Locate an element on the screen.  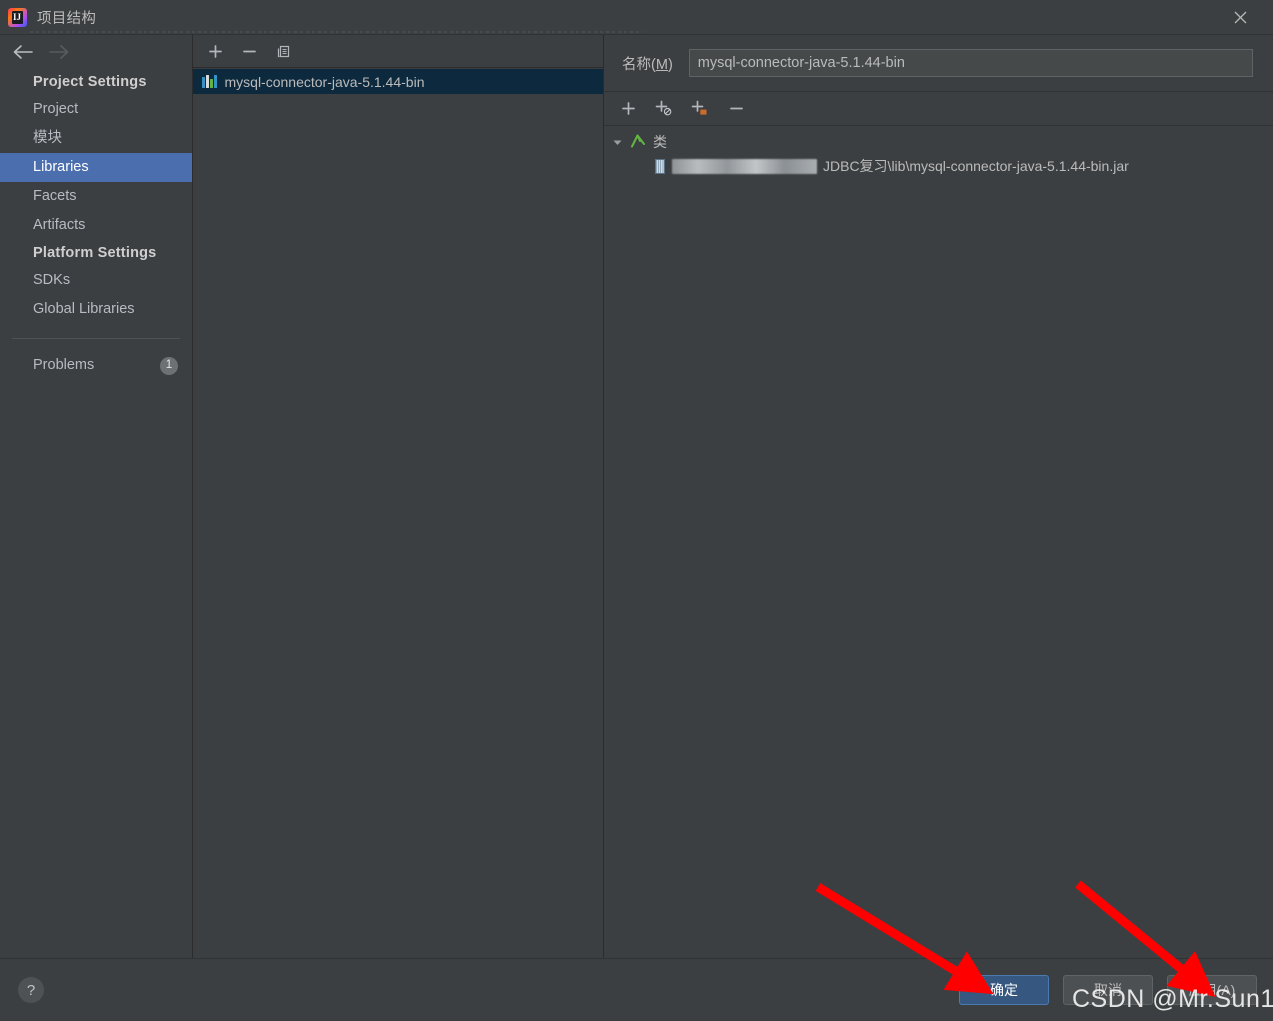
arrow-right-icon is located at coordinates (59, 52).